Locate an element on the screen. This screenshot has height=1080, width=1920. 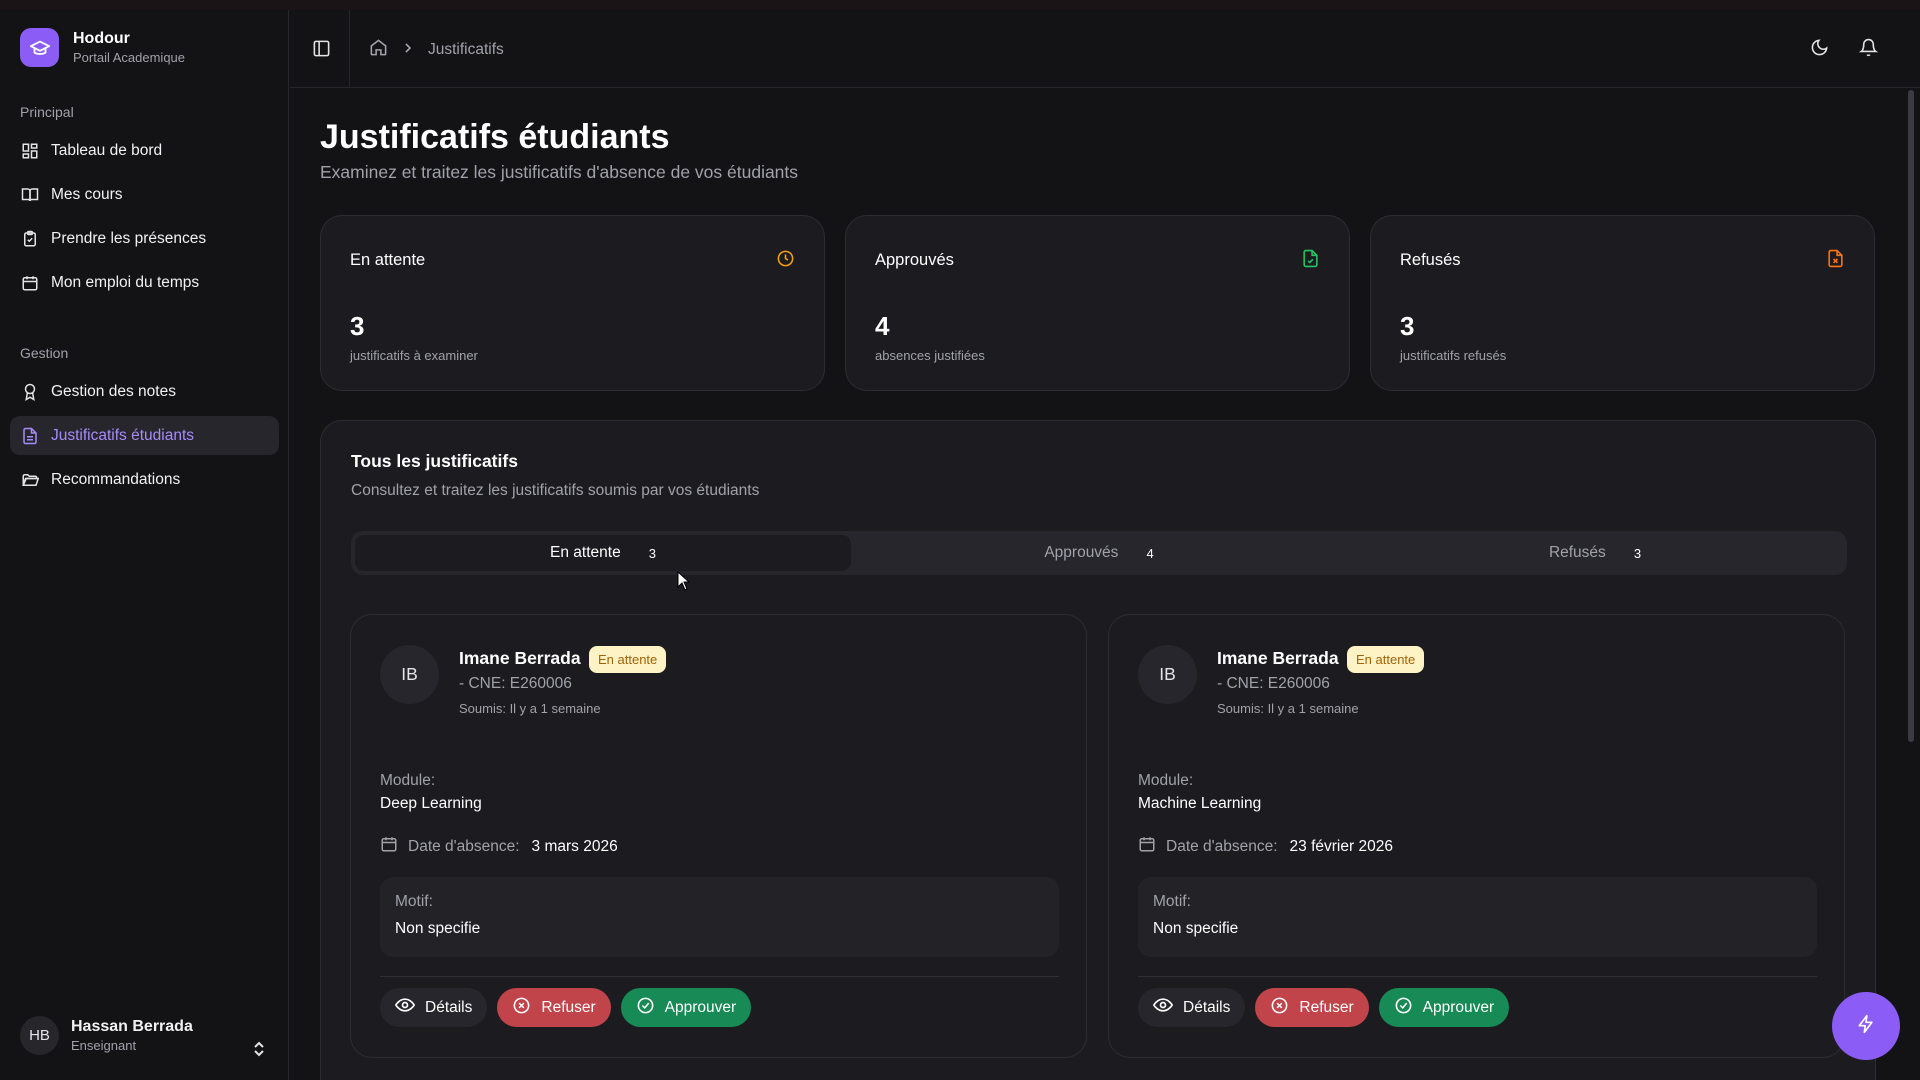
sidebar-item-label: Prendre les présences is located at coordinates (129, 238).